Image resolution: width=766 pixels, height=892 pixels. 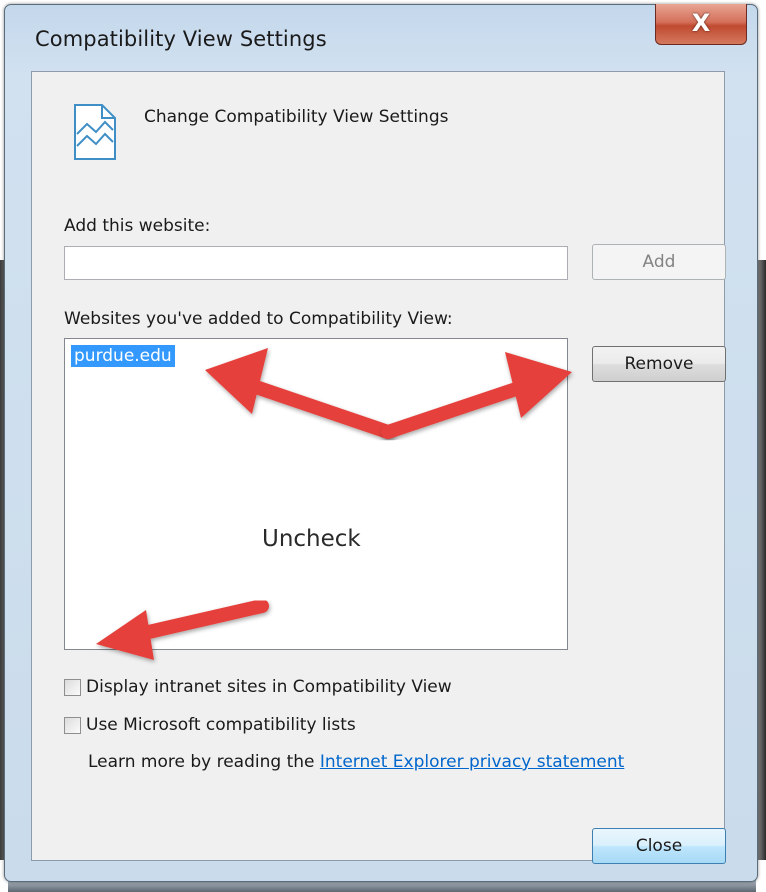 I want to click on close-icon: X, so click(x=701, y=23).